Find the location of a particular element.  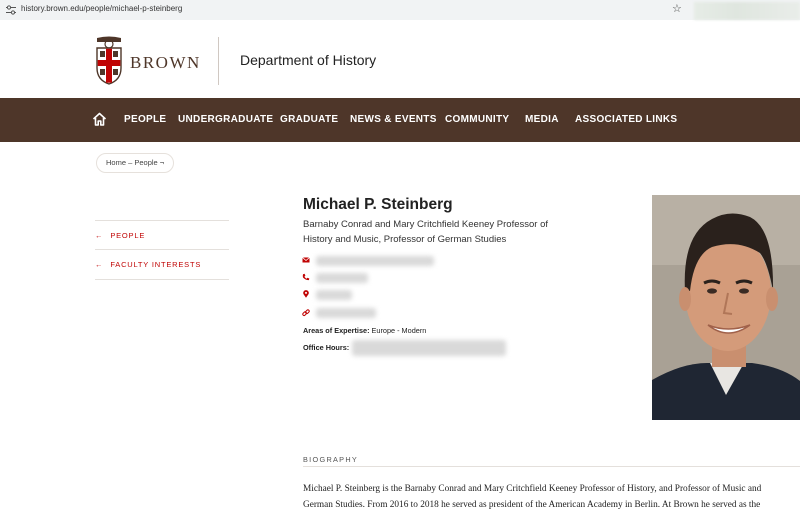

expertise-label: Areas of Expertise: is located at coordinates (336, 330).